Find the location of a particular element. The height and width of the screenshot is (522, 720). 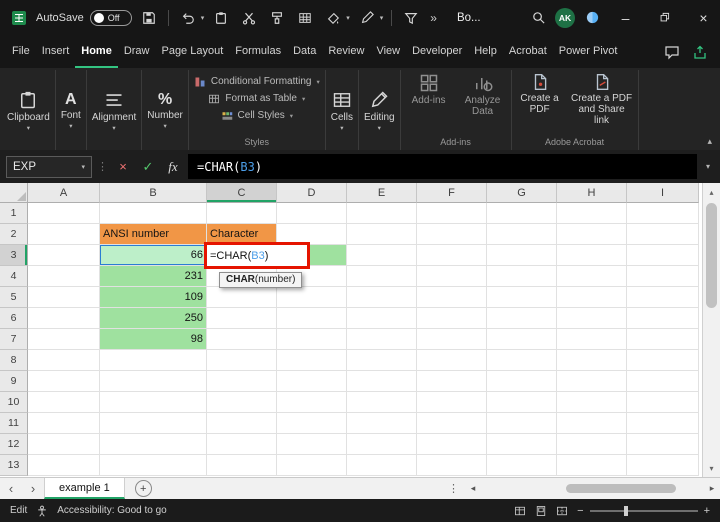

cell-G3 is located at coordinates (522, 255).